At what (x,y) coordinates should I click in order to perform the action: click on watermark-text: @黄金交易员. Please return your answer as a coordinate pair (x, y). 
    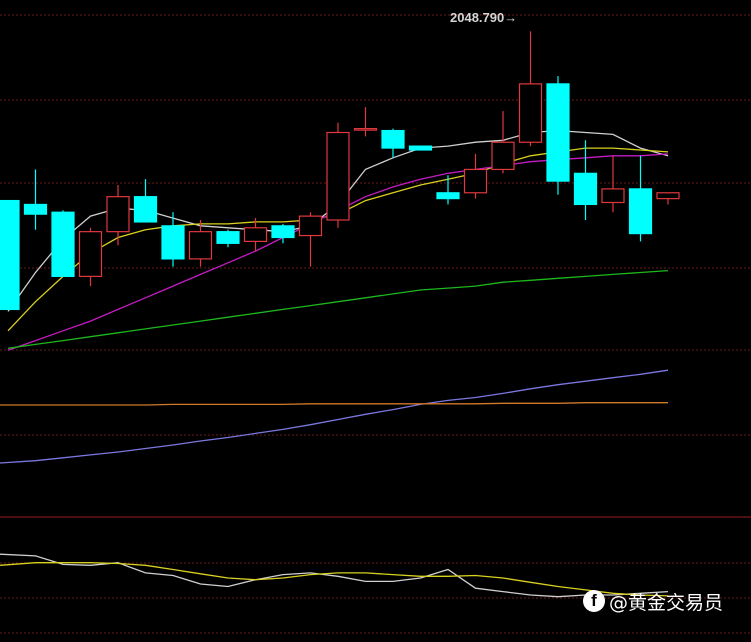
    Looking at the image, I should click on (666, 602).